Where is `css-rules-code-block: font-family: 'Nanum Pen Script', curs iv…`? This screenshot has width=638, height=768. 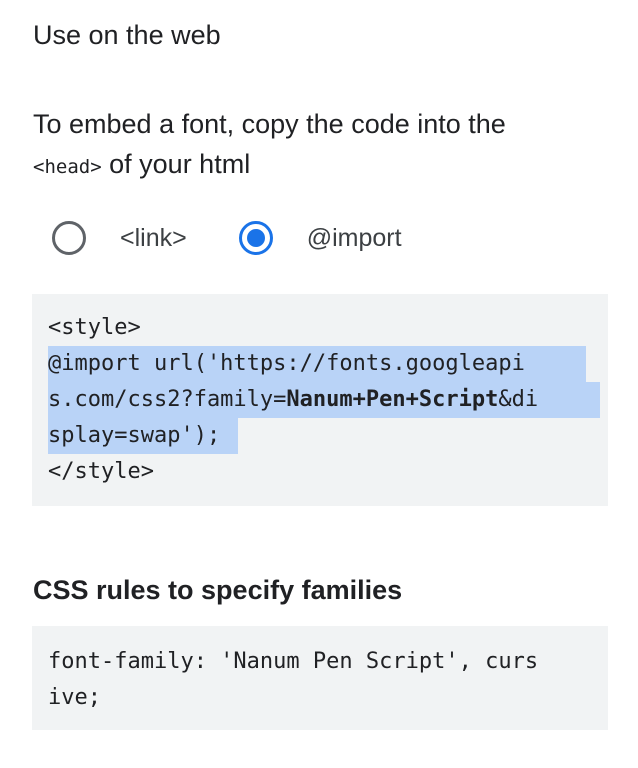
css-rules-code-block: font-family: 'Nanum Pen Script', curs iv… is located at coordinates (320, 678).